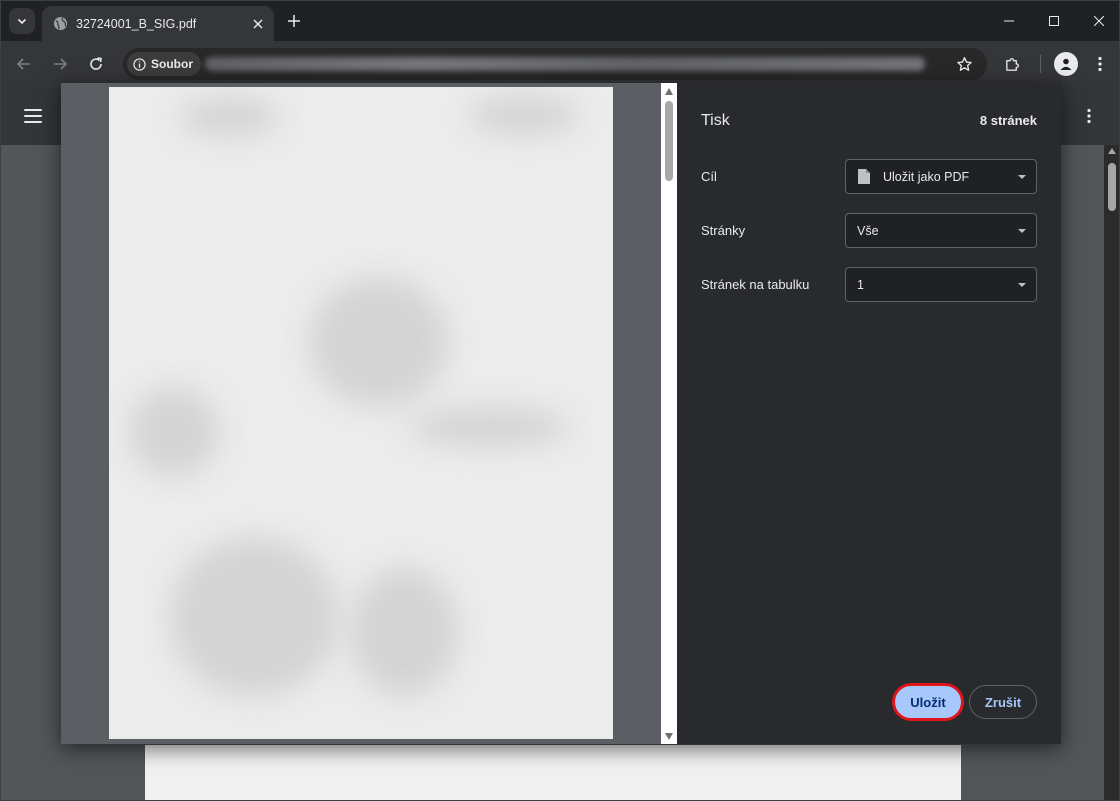  I want to click on new-tab-button, so click(294, 21).